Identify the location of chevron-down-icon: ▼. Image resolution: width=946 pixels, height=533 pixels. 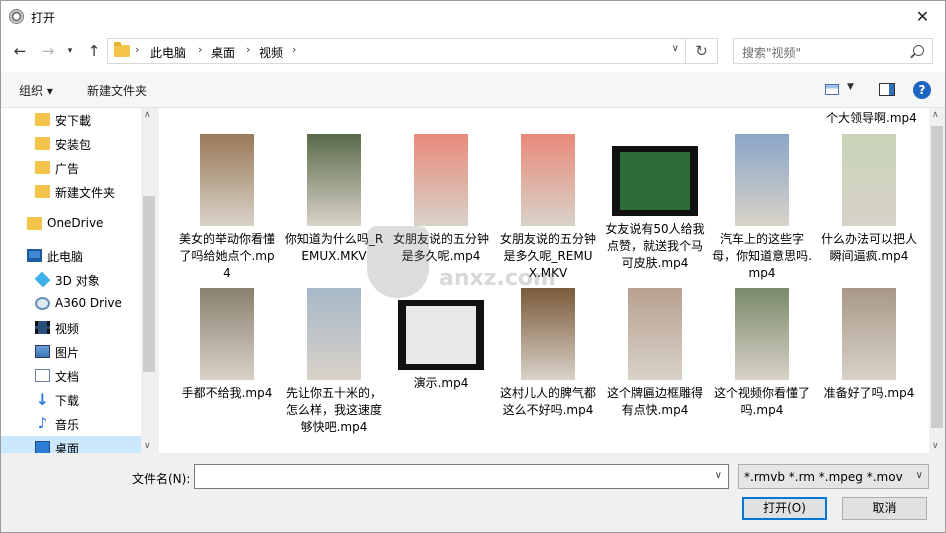
(850, 87).